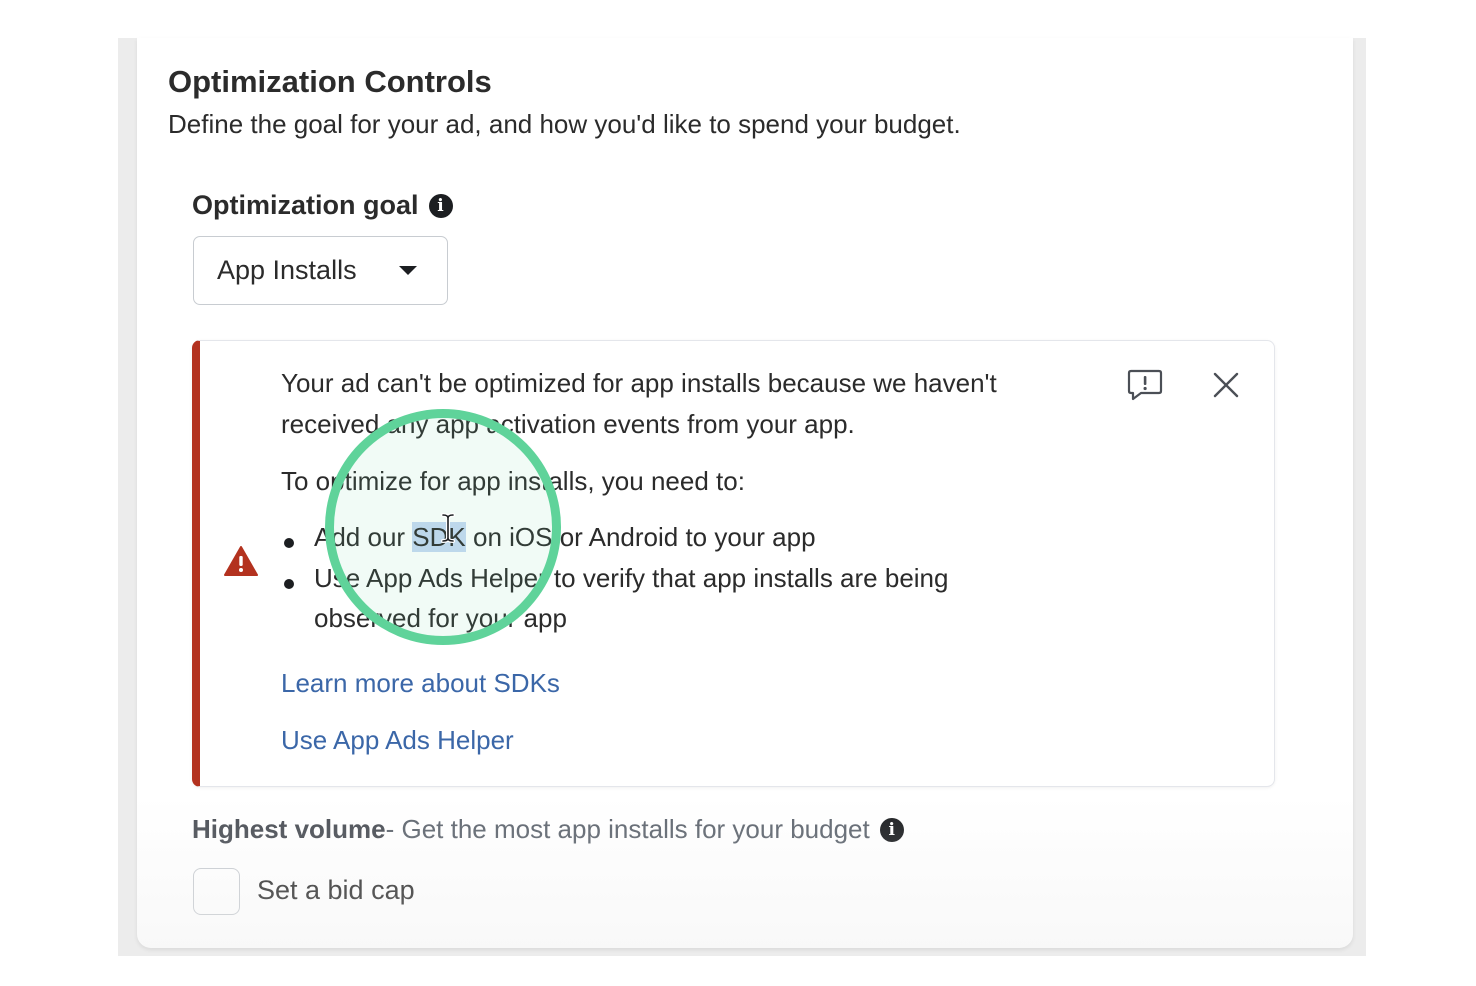 Image resolution: width=1476 pixels, height=986 pixels. What do you see at coordinates (1145, 385) in the screenshot?
I see `feedback-icon` at bounding box center [1145, 385].